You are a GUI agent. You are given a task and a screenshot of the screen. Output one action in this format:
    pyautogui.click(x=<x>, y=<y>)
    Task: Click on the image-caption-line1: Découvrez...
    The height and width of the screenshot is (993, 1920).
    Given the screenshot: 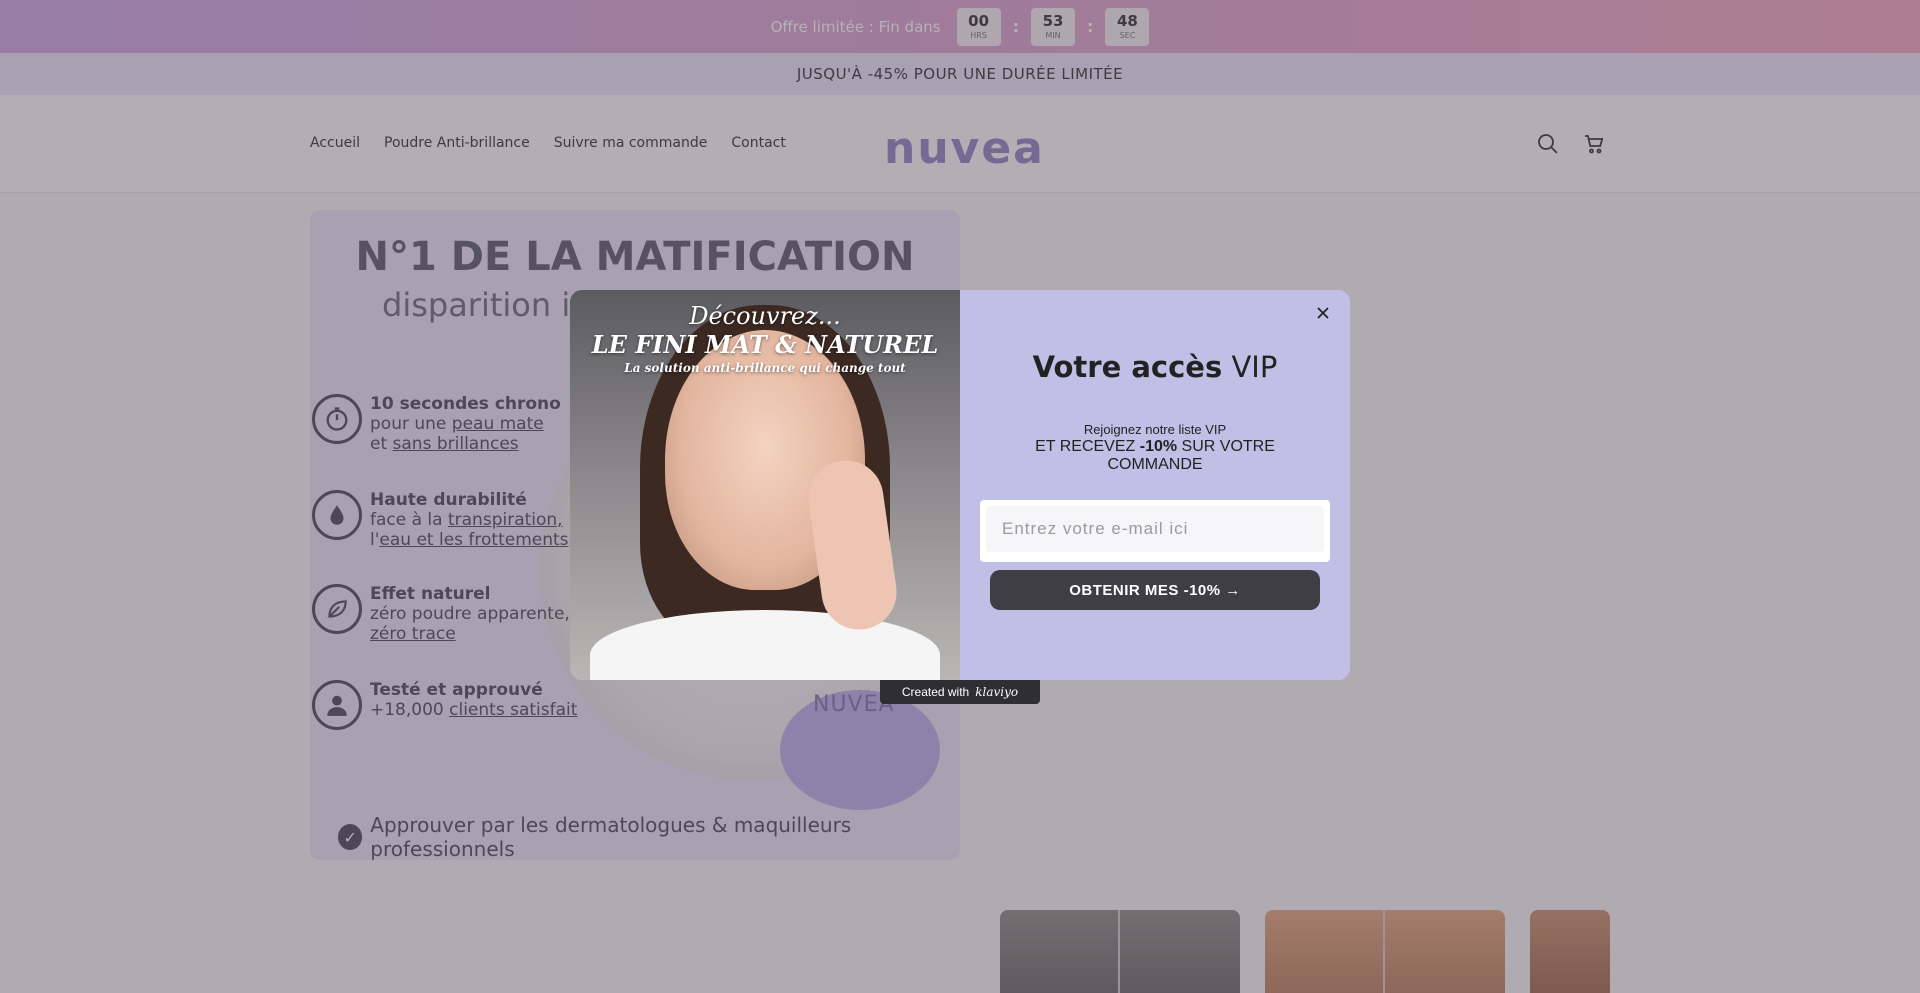 What is the action you would take?
    pyautogui.click(x=765, y=316)
    